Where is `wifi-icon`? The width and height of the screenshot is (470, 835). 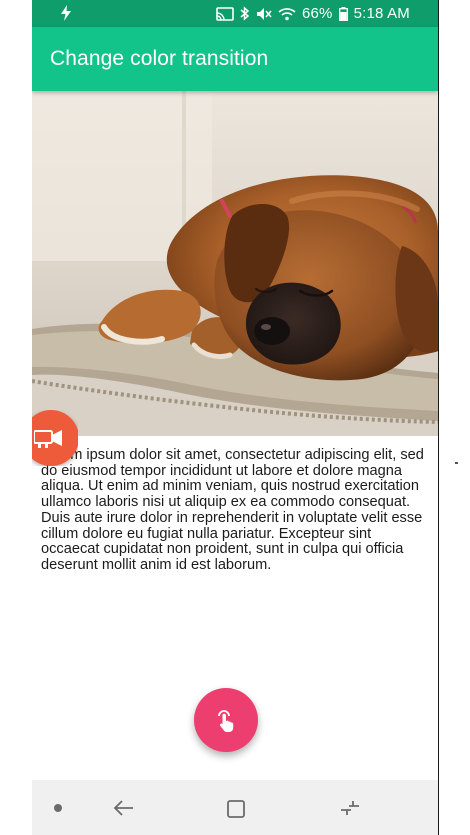
wifi-icon is located at coordinates (287, 13).